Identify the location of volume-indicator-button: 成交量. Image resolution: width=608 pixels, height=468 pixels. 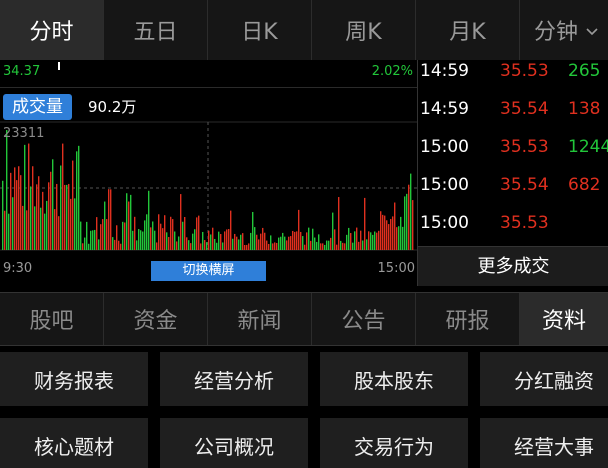
(37, 107).